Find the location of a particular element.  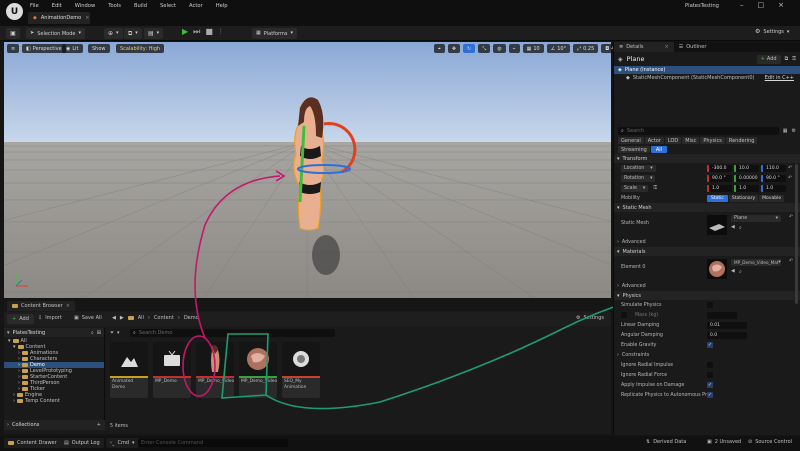

rotation-z-field: 90.0 ° is located at coordinates (773, 178).